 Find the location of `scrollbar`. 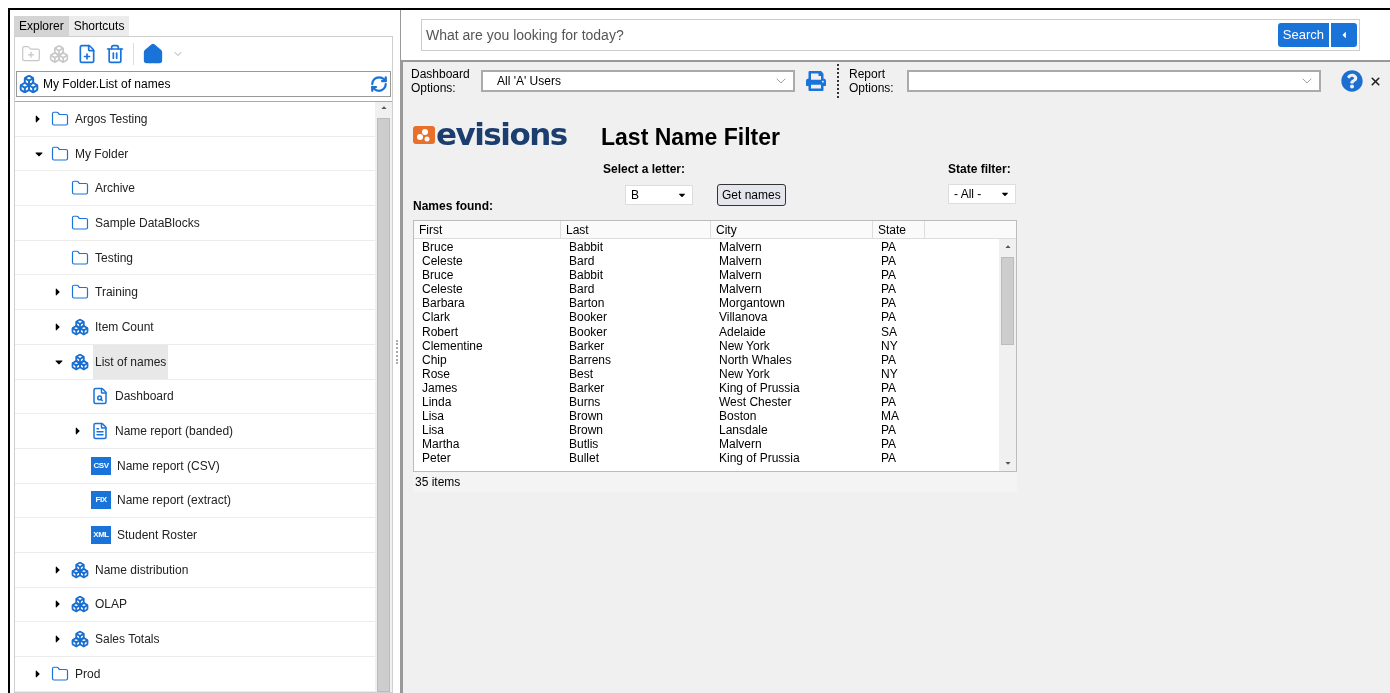

scrollbar is located at coordinates (383, 397).